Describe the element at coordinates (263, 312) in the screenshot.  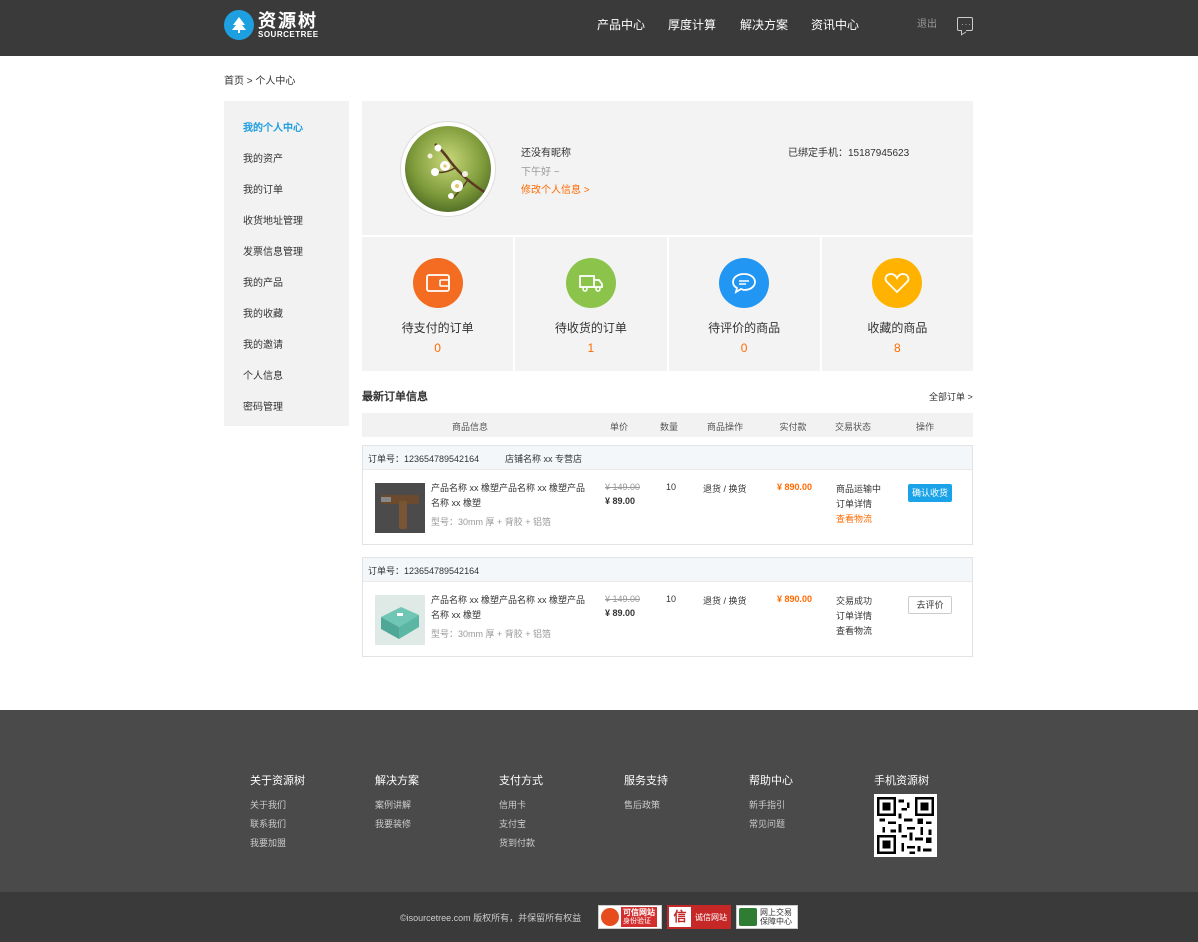
I see `sidebar-item-favorites: 我的收藏` at that location.